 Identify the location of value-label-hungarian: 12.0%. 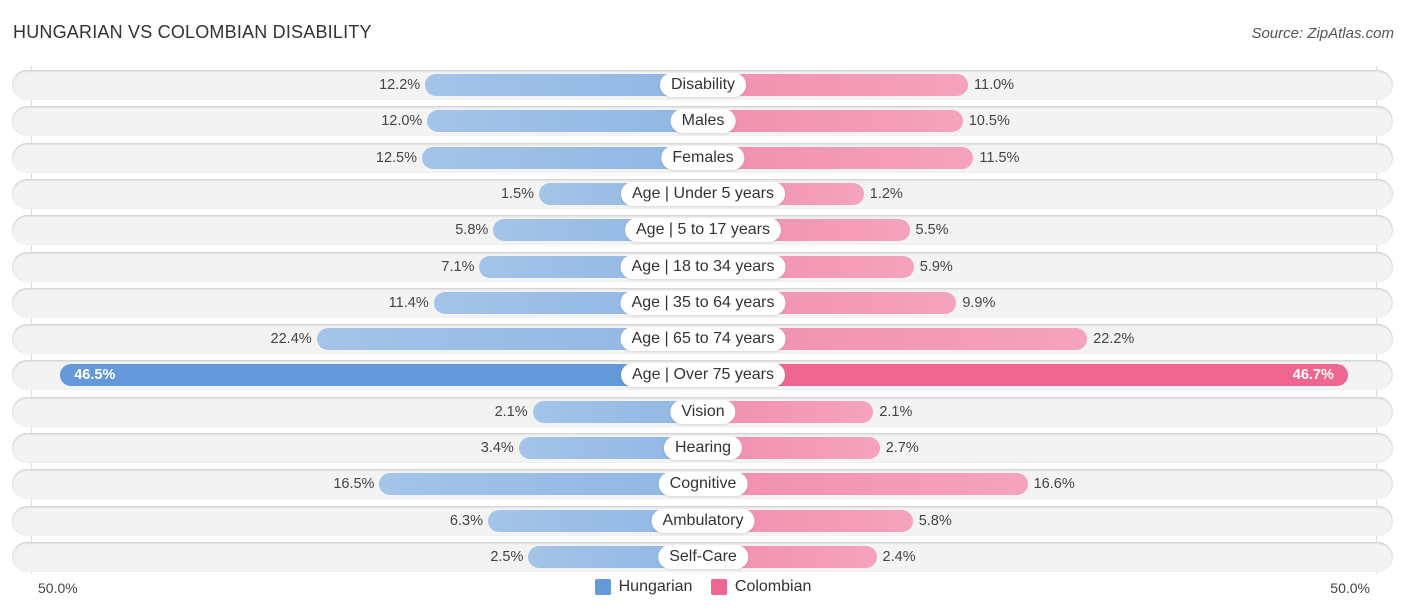
(402, 121).